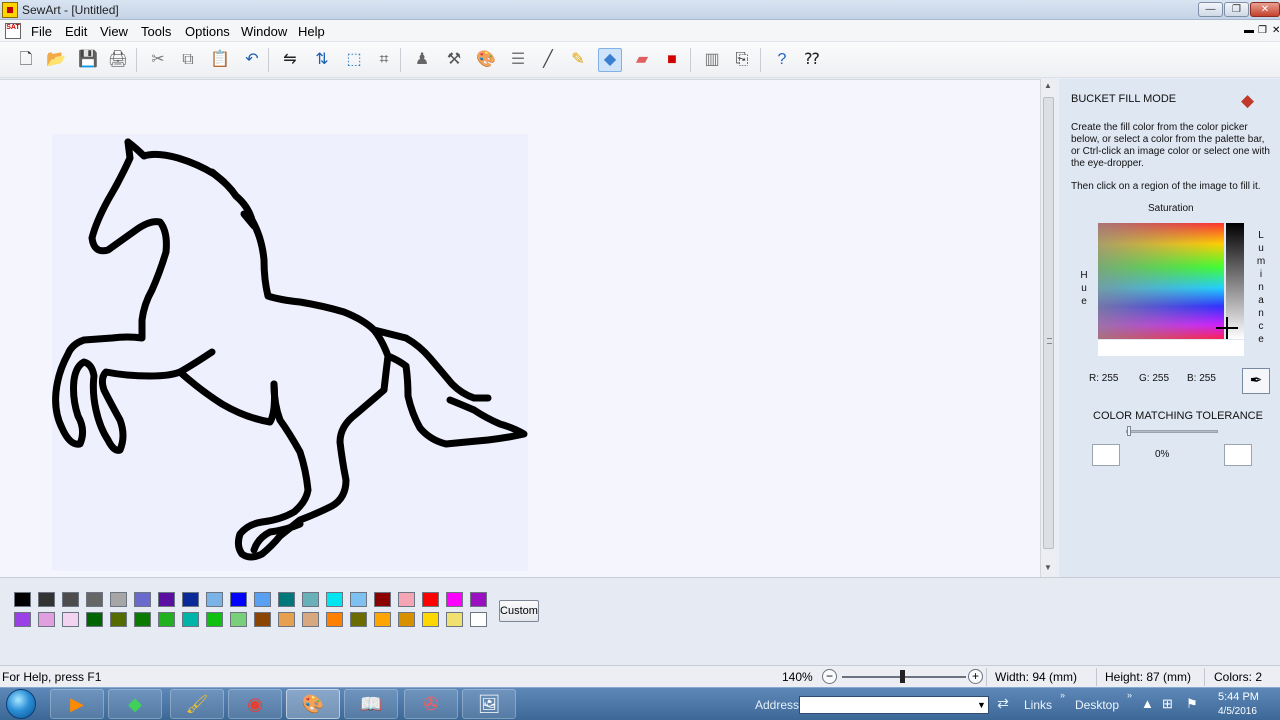 The height and width of the screenshot is (720, 1280). I want to click on photo-app-icon: 🖼, so click(489, 704).